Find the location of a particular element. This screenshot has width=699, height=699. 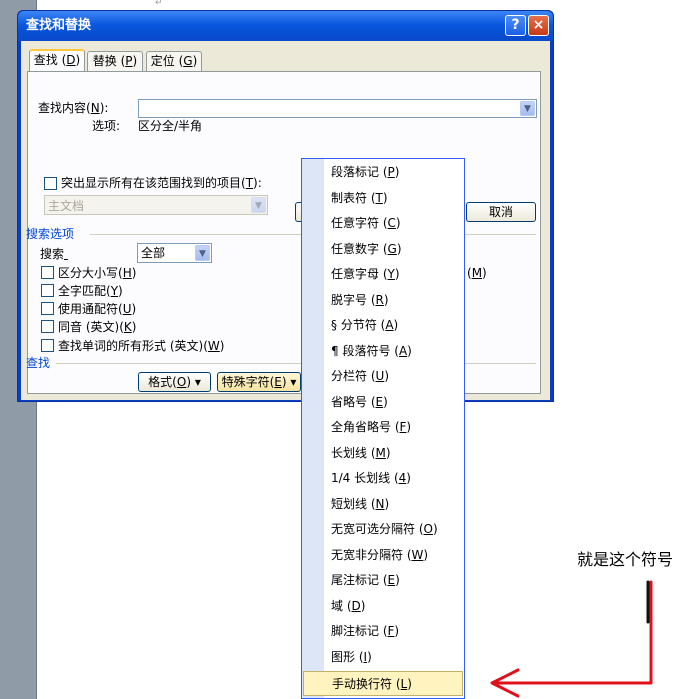

help-button: ? is located at coordinates (515, 25).